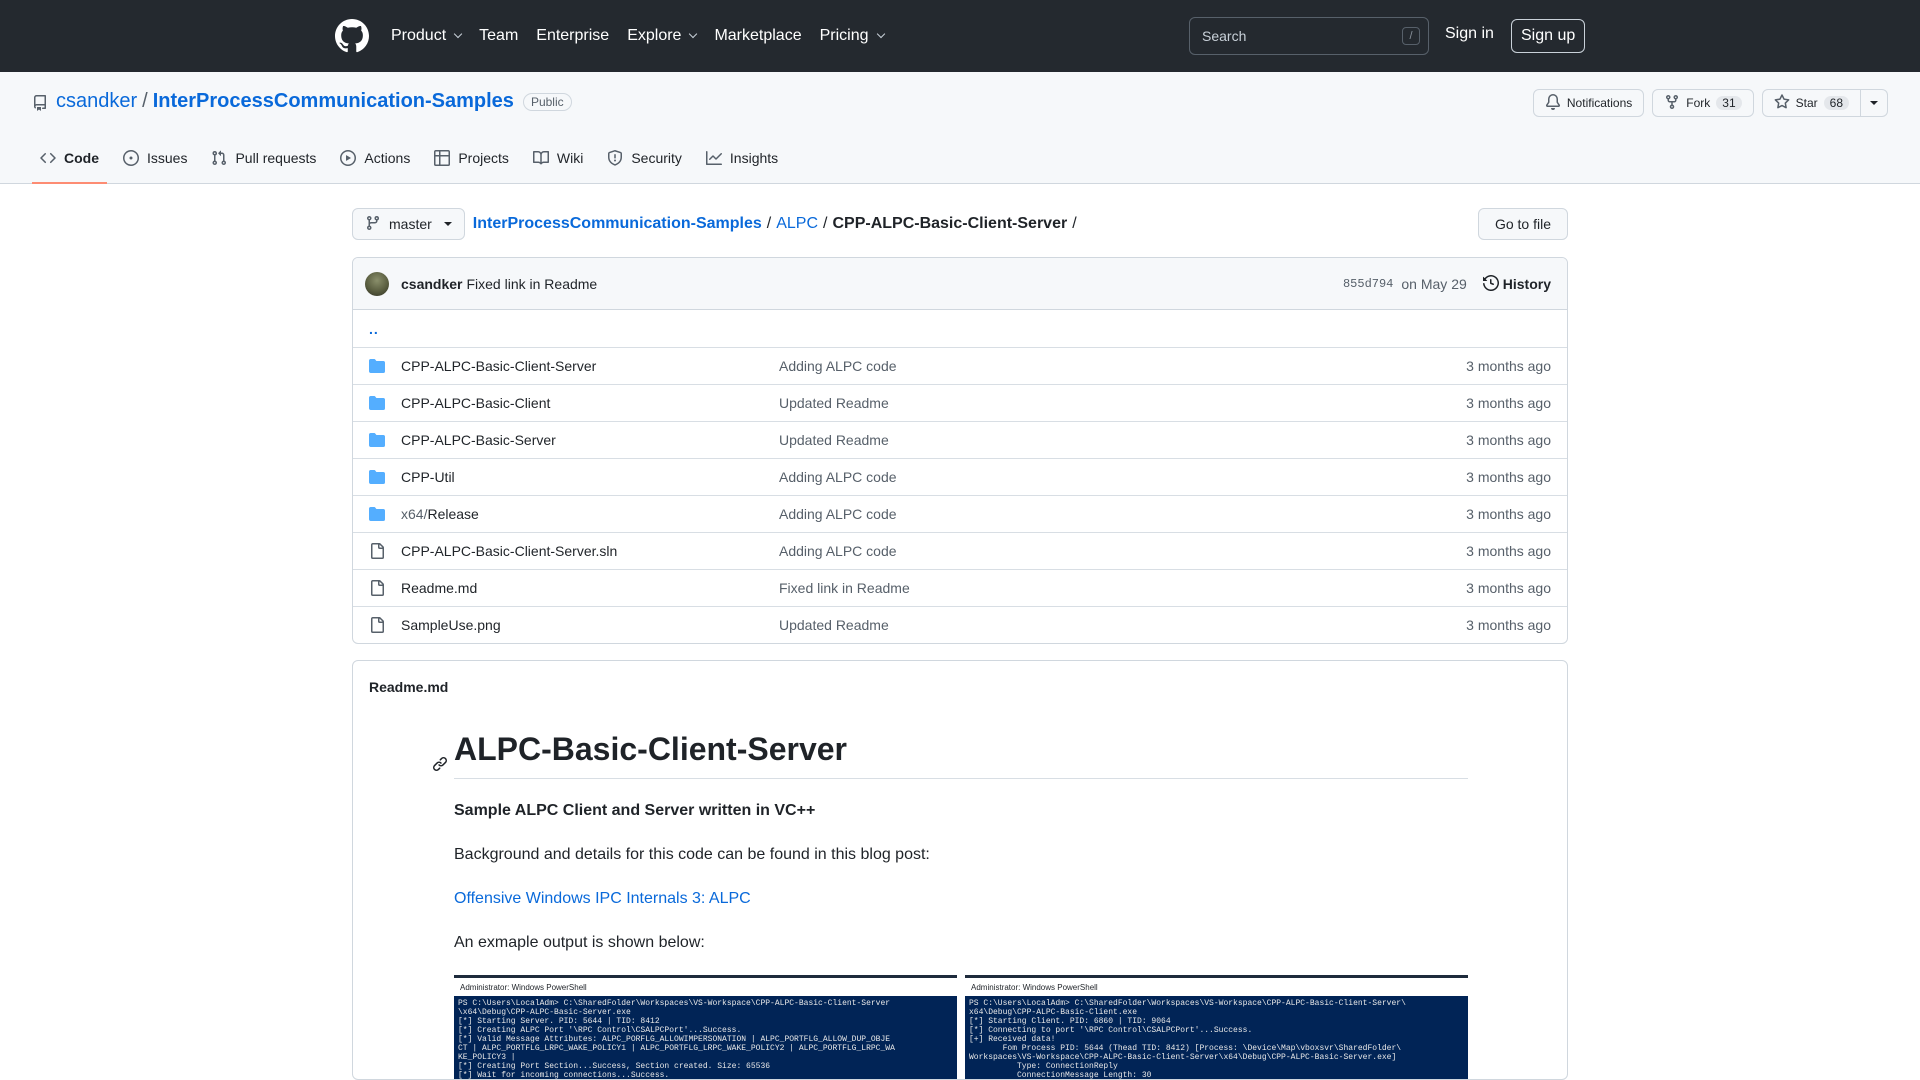  I want to click on nav-team: Team, so click(498, 36).